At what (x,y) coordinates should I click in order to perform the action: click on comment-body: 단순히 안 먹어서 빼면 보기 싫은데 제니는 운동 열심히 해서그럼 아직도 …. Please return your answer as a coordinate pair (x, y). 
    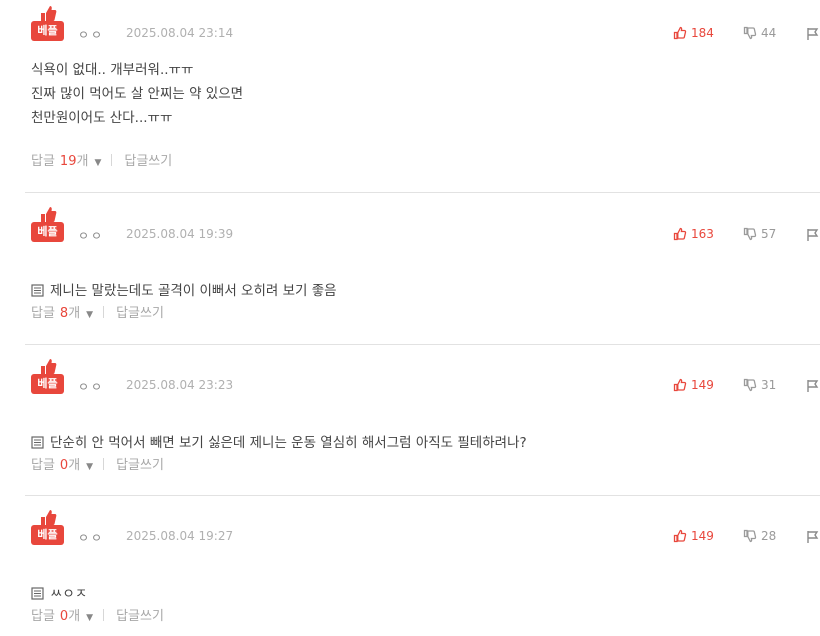
    Looking at the image, I should click on (279, 431).